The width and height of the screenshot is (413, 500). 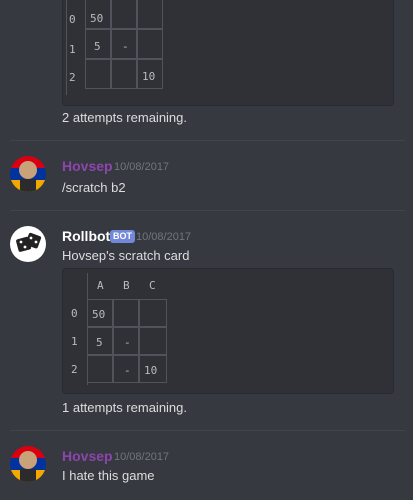 What do you see at coordinates (100, 285) in the screenshot?
I see `column-header: A` at bounding box center [100, 285].